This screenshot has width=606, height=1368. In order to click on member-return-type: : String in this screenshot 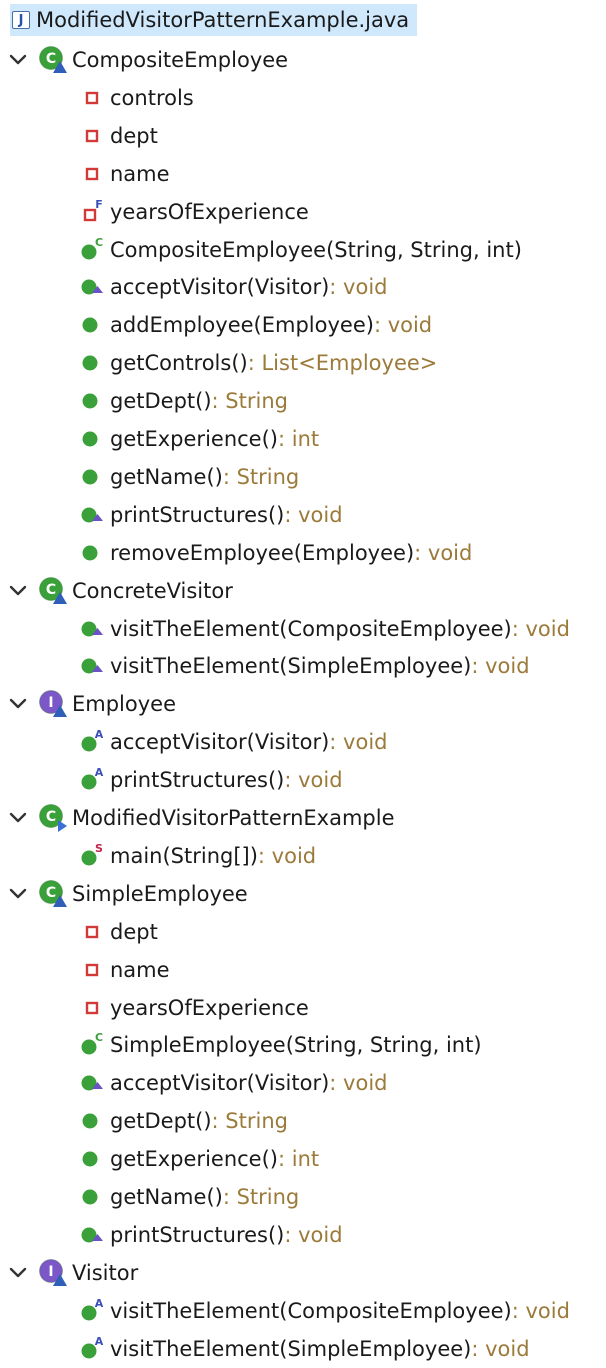, I will do `click(249, 1121)`.